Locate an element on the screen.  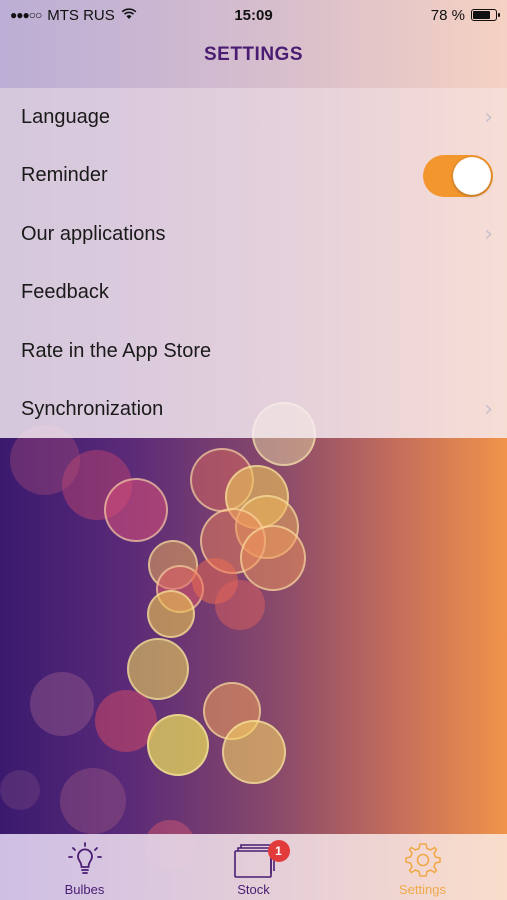
tab-bulbes: Bulbes is located at coordinates (84, 867).